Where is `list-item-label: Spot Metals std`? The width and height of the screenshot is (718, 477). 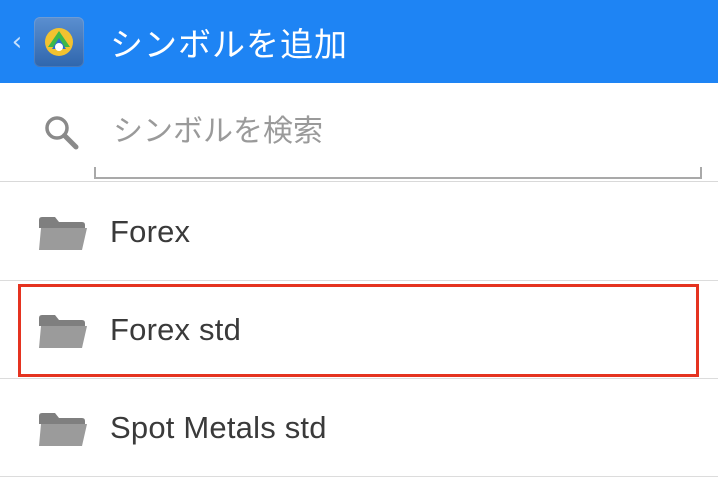 list-item-label: Spot Metals std is located at coordinates (218, 427).